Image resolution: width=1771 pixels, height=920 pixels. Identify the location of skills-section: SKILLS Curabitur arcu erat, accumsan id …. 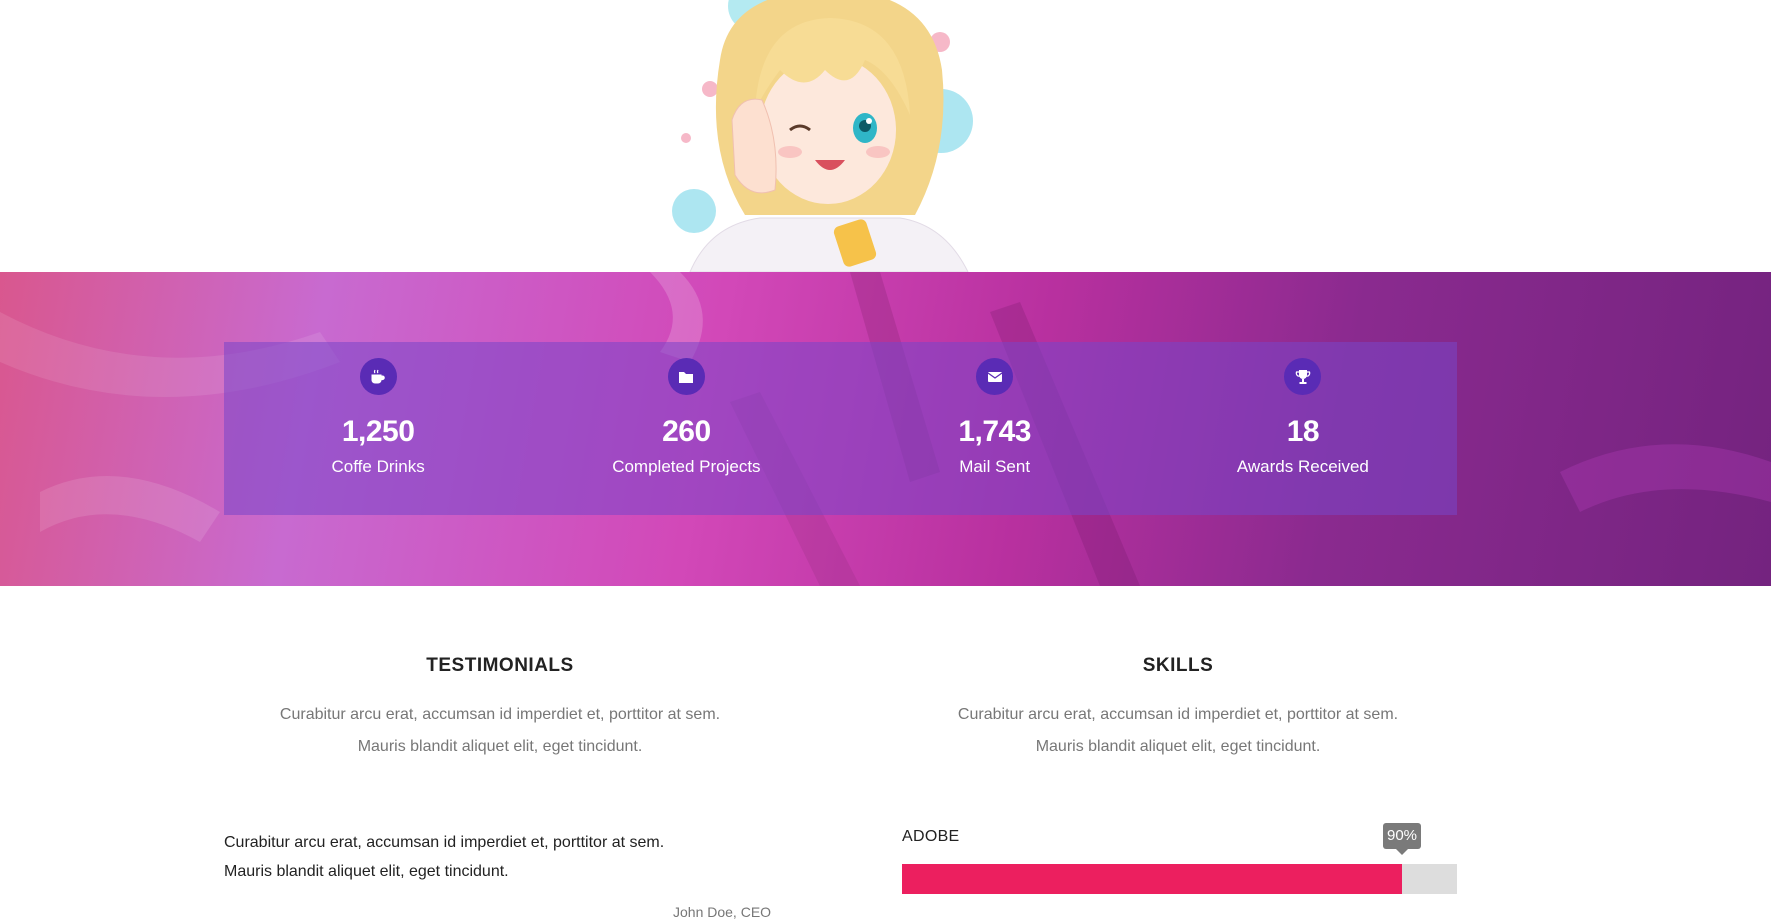
(1178, 701).